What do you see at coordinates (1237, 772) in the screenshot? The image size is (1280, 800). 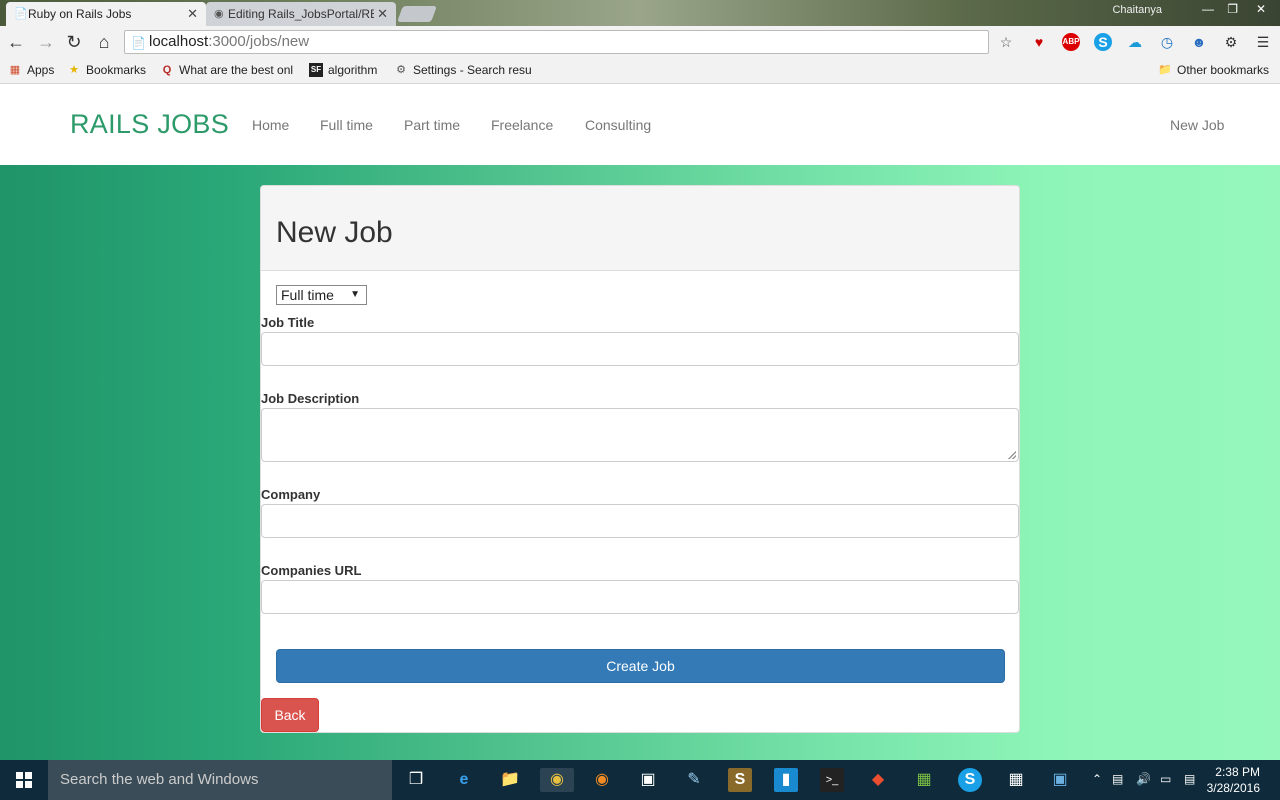 I see `clock-time: 2:38 PM` at bounding box center [1237, 772].